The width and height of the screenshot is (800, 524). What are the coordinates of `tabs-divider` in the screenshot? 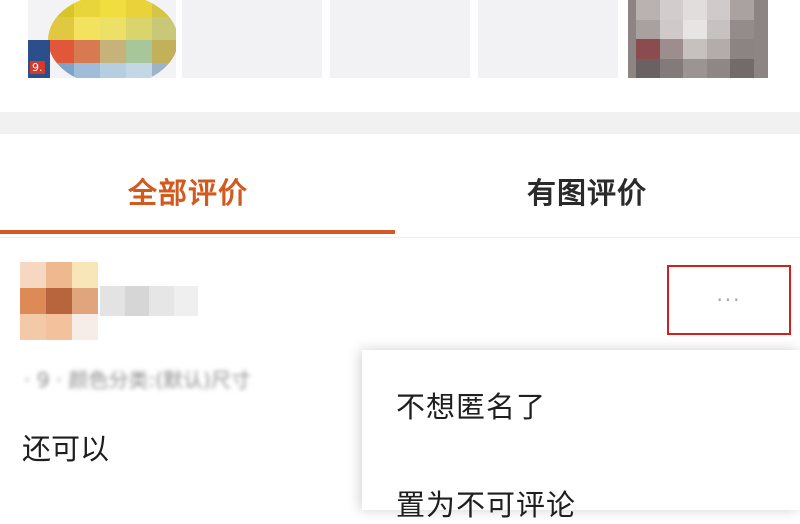 It's located at (400, 237).